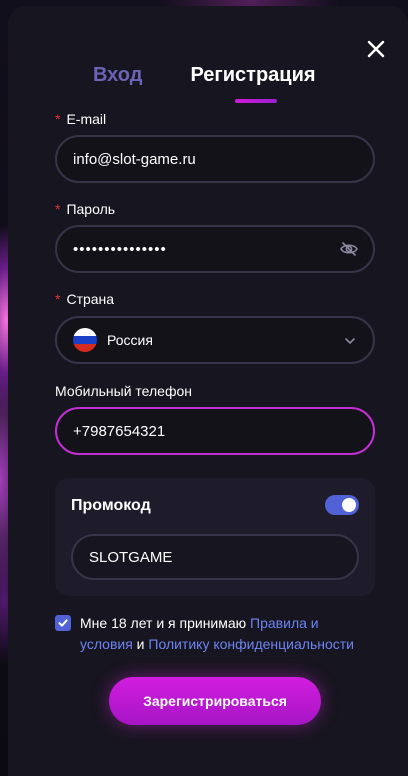 The height and width of the screenshot is (776, 408). Describe the element at coordinates (85, 209) in the screenshot. I see `password-label: * Пароль` at that location.